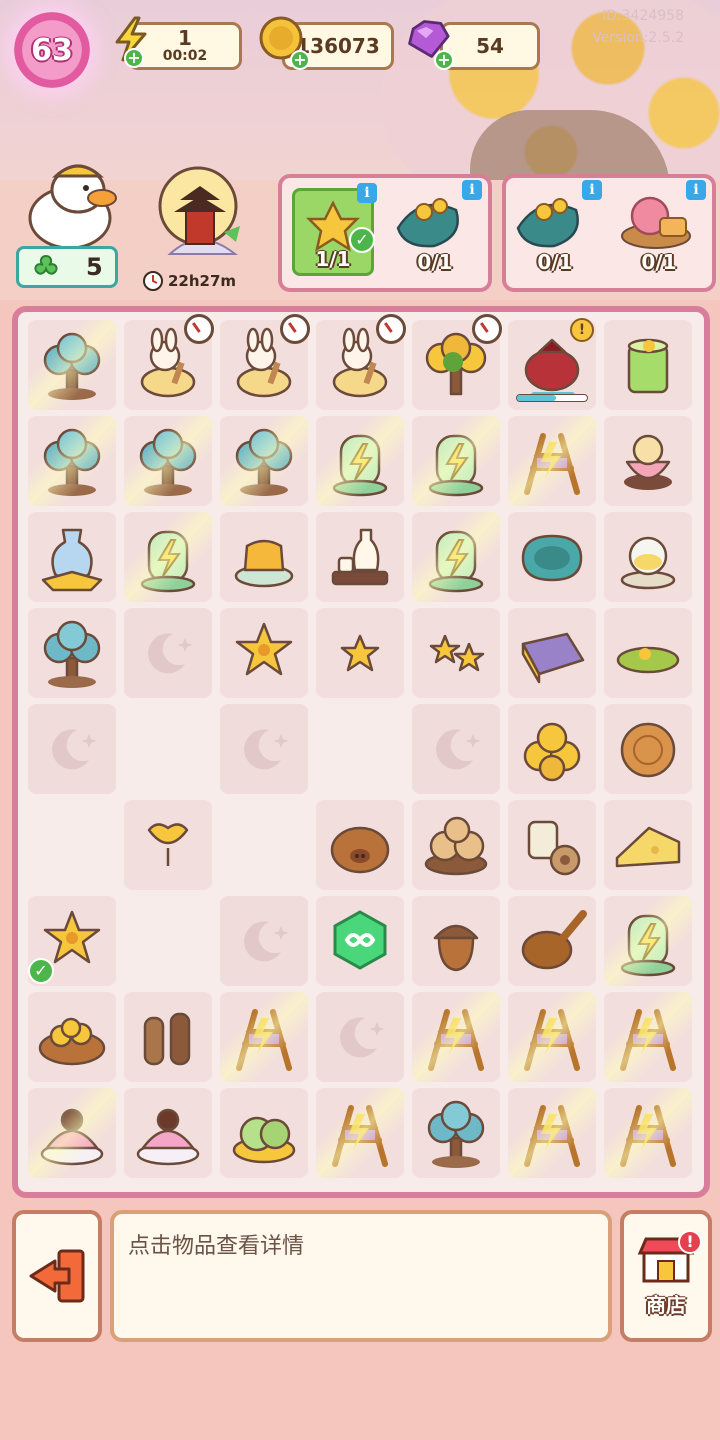 The image size is (720, 1440). I want to click on green-drink-item, so click(648, 365).